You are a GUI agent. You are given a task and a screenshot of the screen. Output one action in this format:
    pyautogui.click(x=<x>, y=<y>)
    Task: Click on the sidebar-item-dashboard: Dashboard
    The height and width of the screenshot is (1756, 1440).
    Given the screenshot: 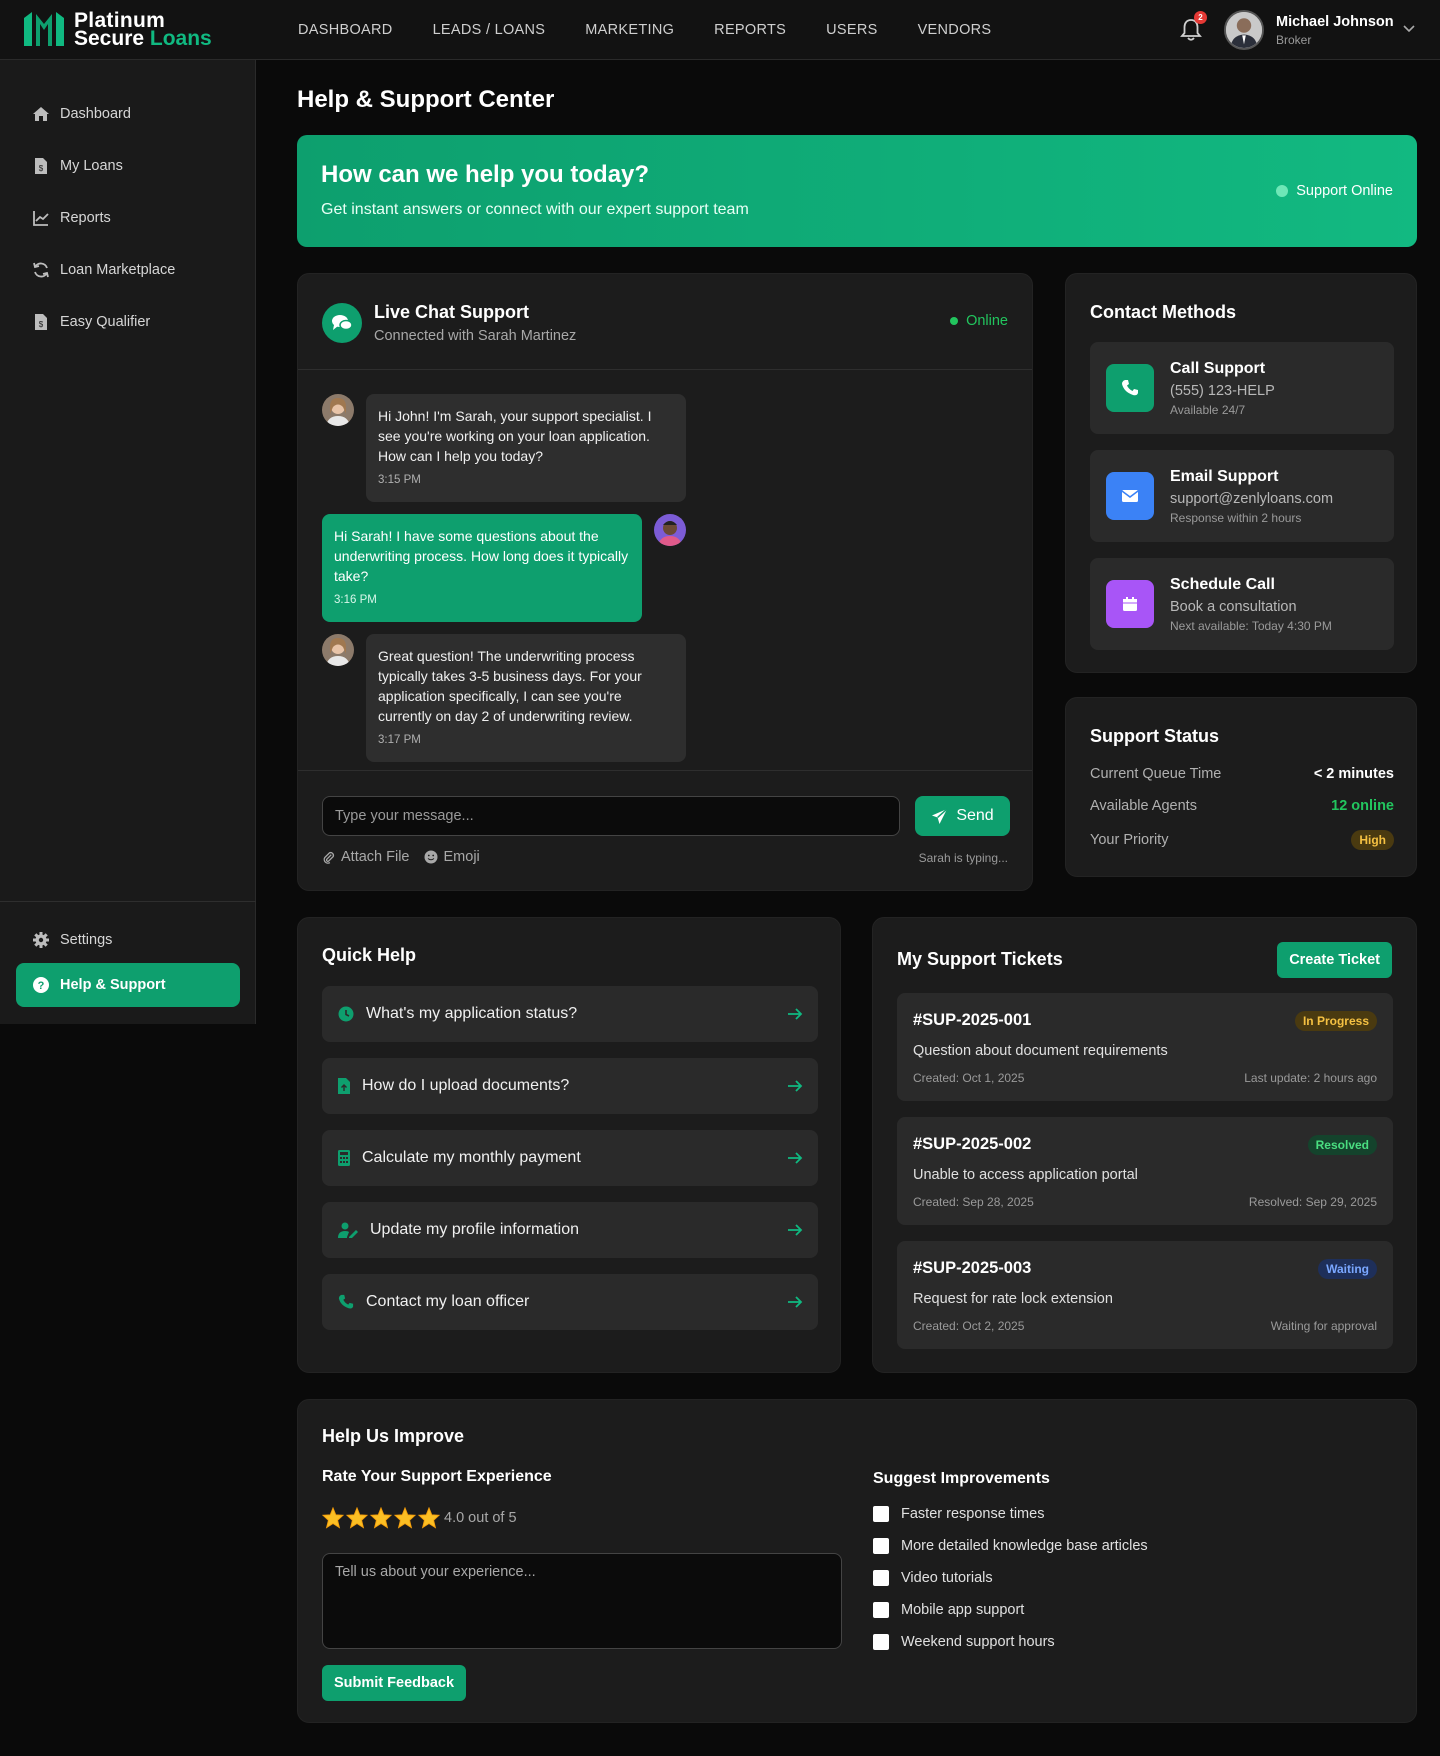 What is the action you would take?
    pyautogui.click(x=128, y=114)
    